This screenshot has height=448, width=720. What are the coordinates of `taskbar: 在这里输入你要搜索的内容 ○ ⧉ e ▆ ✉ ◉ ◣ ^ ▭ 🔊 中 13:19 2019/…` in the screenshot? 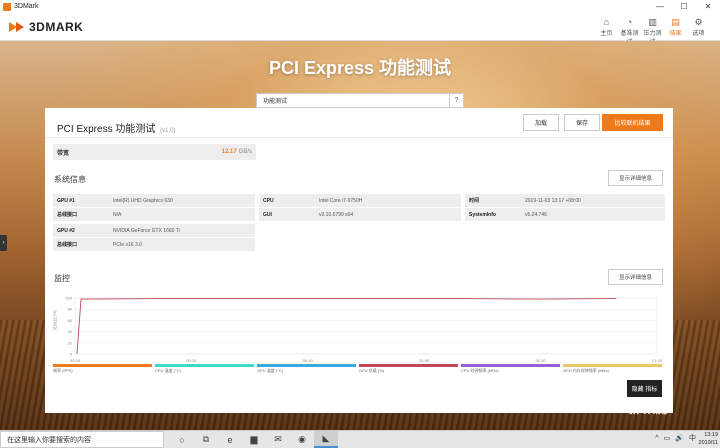 It's located at (360, 439).